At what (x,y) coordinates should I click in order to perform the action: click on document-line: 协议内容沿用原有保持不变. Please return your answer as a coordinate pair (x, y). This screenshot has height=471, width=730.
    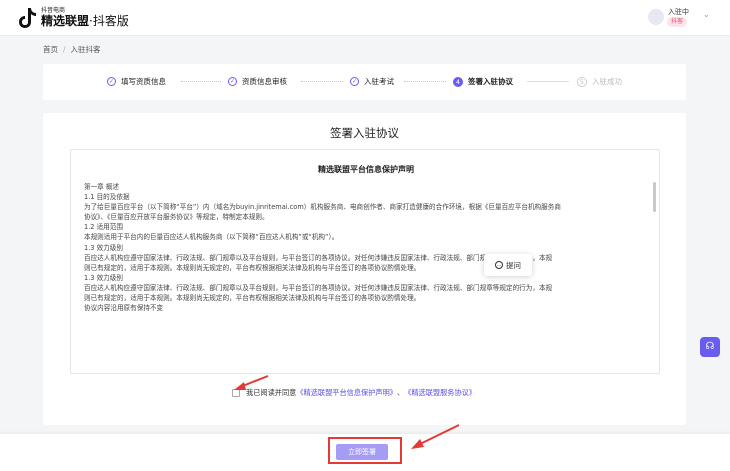
    Looking at the image, I should click on (124, 308).